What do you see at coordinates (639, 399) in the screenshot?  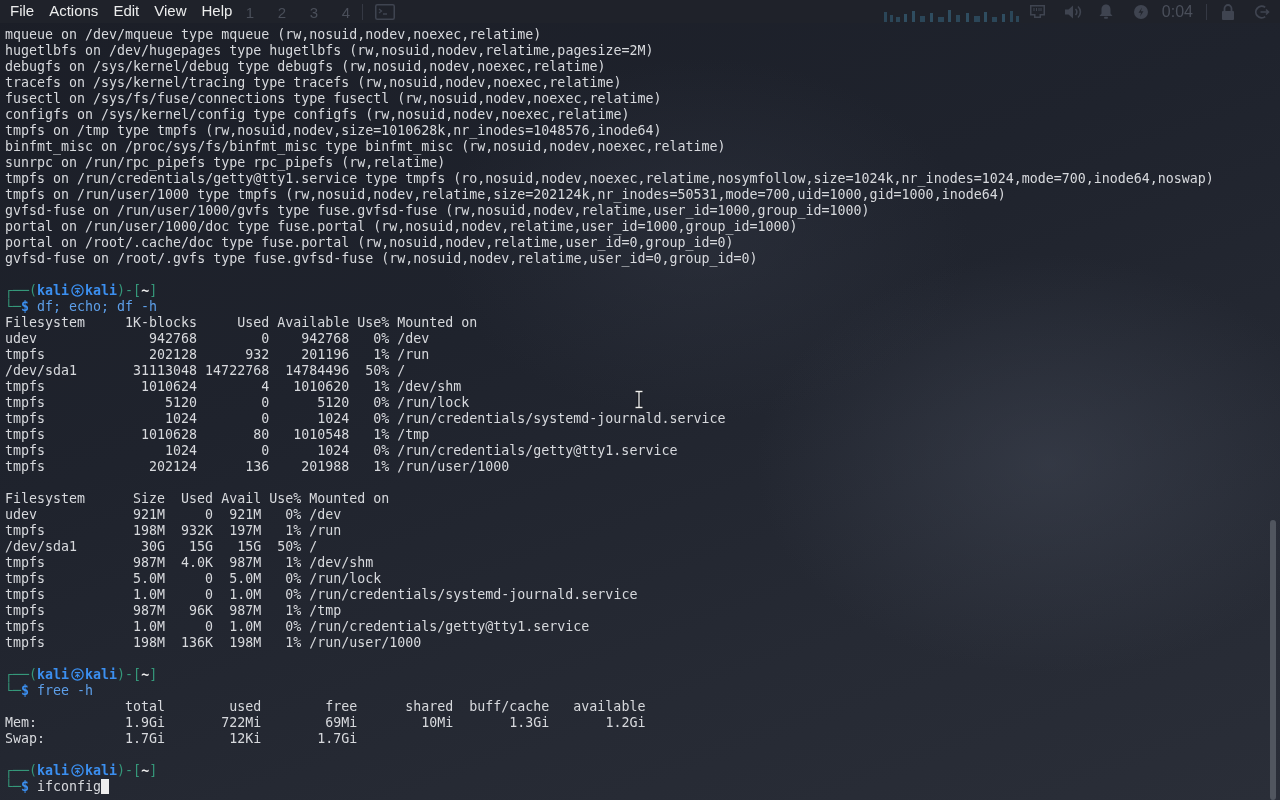 I see `text-cursor-icon` at bounding box center [639, 399].